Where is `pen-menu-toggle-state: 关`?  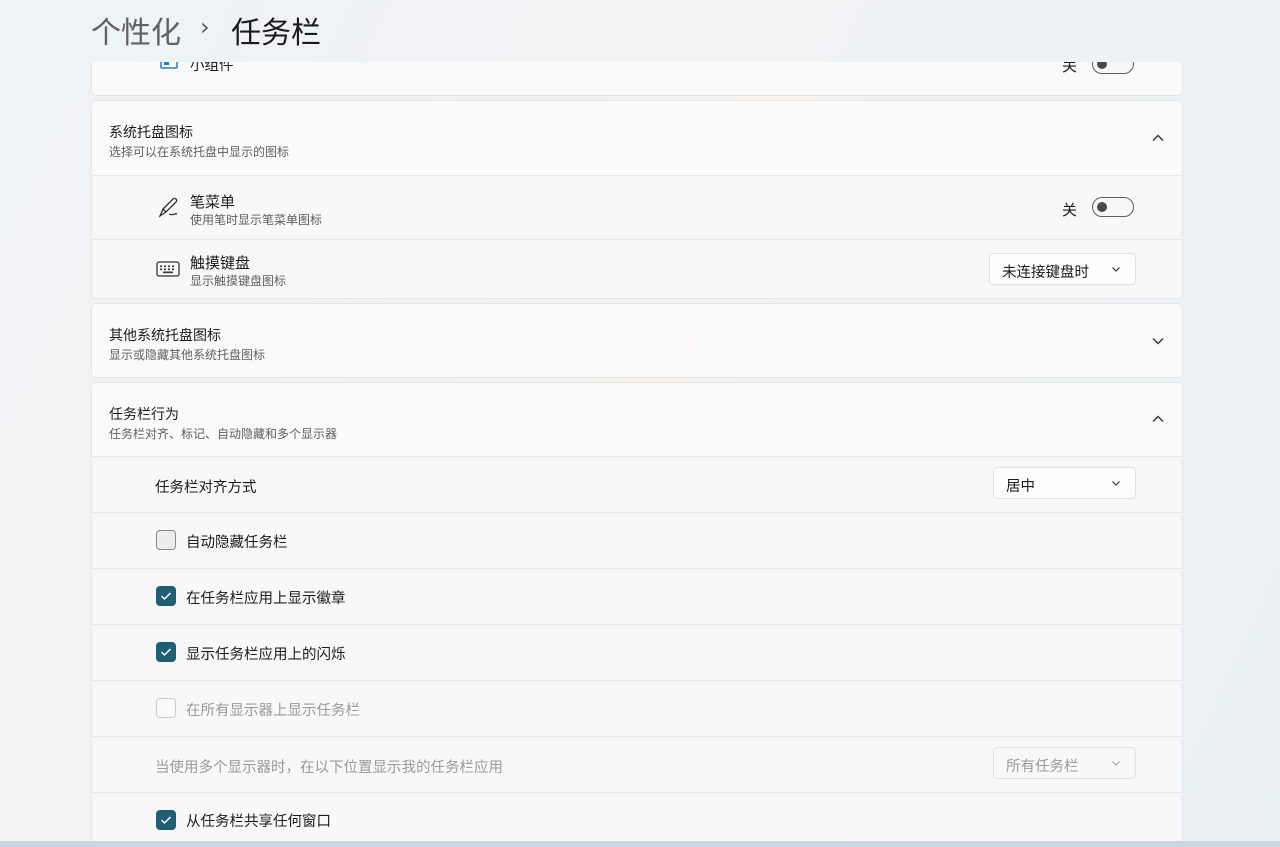 pen-menu-toggle-state: 关 is located at coordinates (1070, 210).